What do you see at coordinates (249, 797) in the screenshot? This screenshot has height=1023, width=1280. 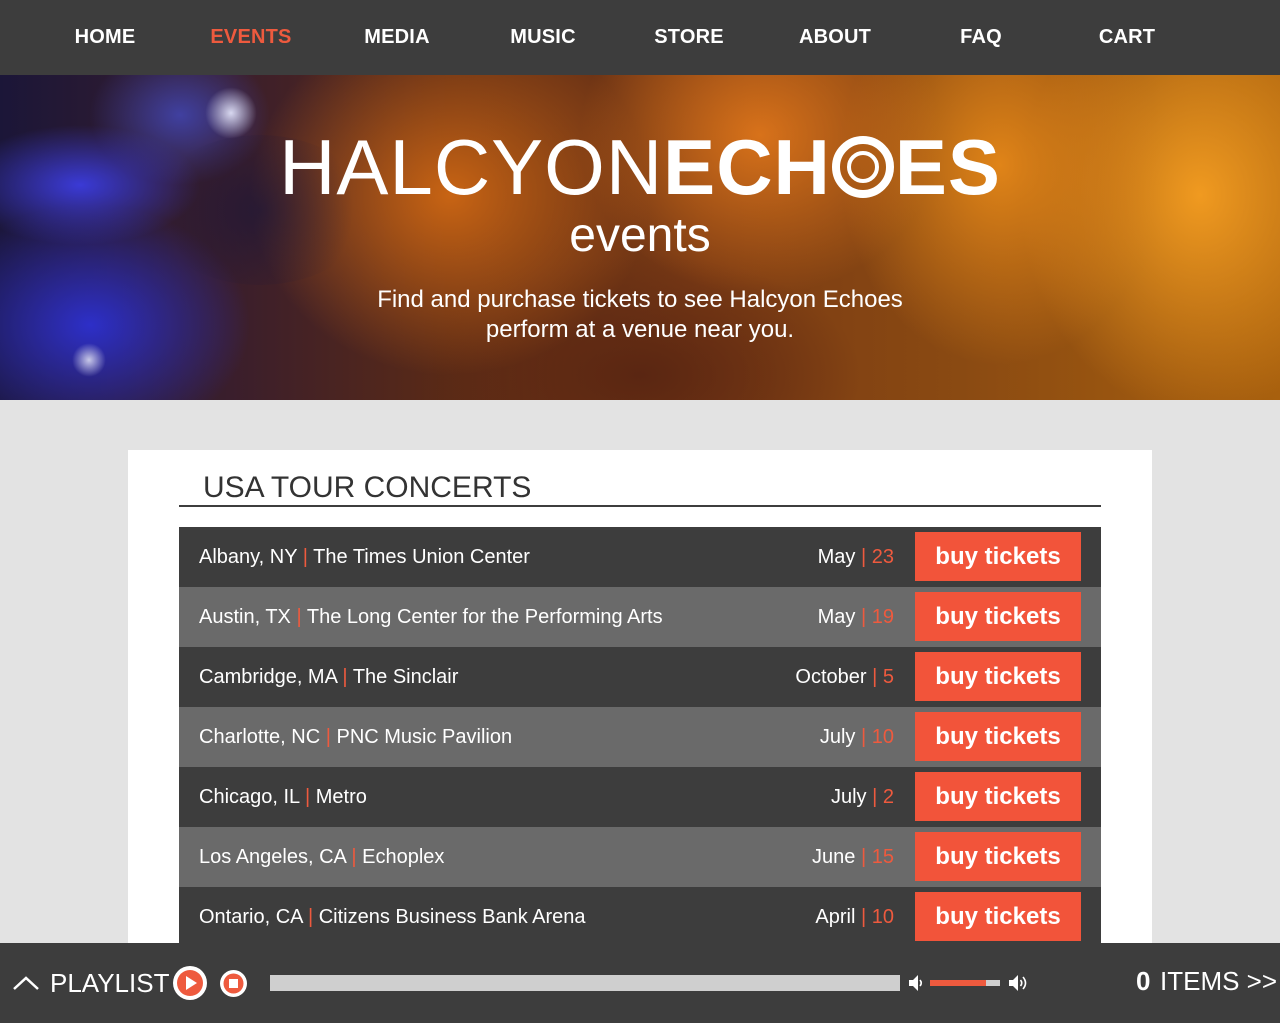 I see `concert-city: Chicago, IL` at bounding box center [249, 797].